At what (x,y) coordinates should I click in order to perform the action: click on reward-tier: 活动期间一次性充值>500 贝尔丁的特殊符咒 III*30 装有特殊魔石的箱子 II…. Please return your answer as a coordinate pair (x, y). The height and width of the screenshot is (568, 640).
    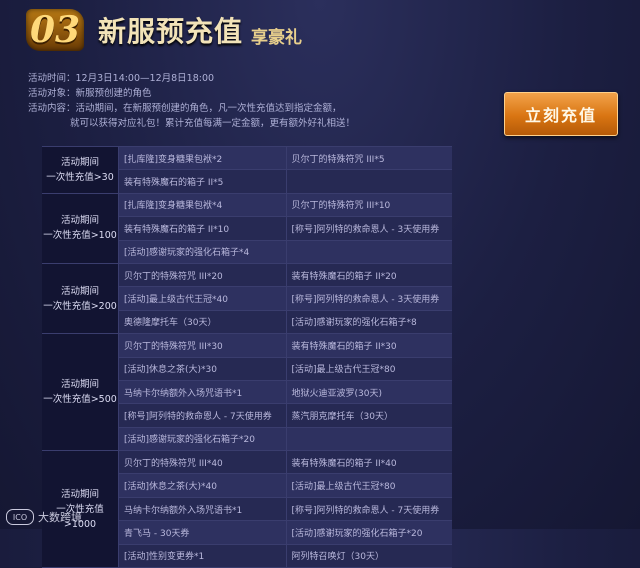
    Looking at the image, I should click on (247, 393).